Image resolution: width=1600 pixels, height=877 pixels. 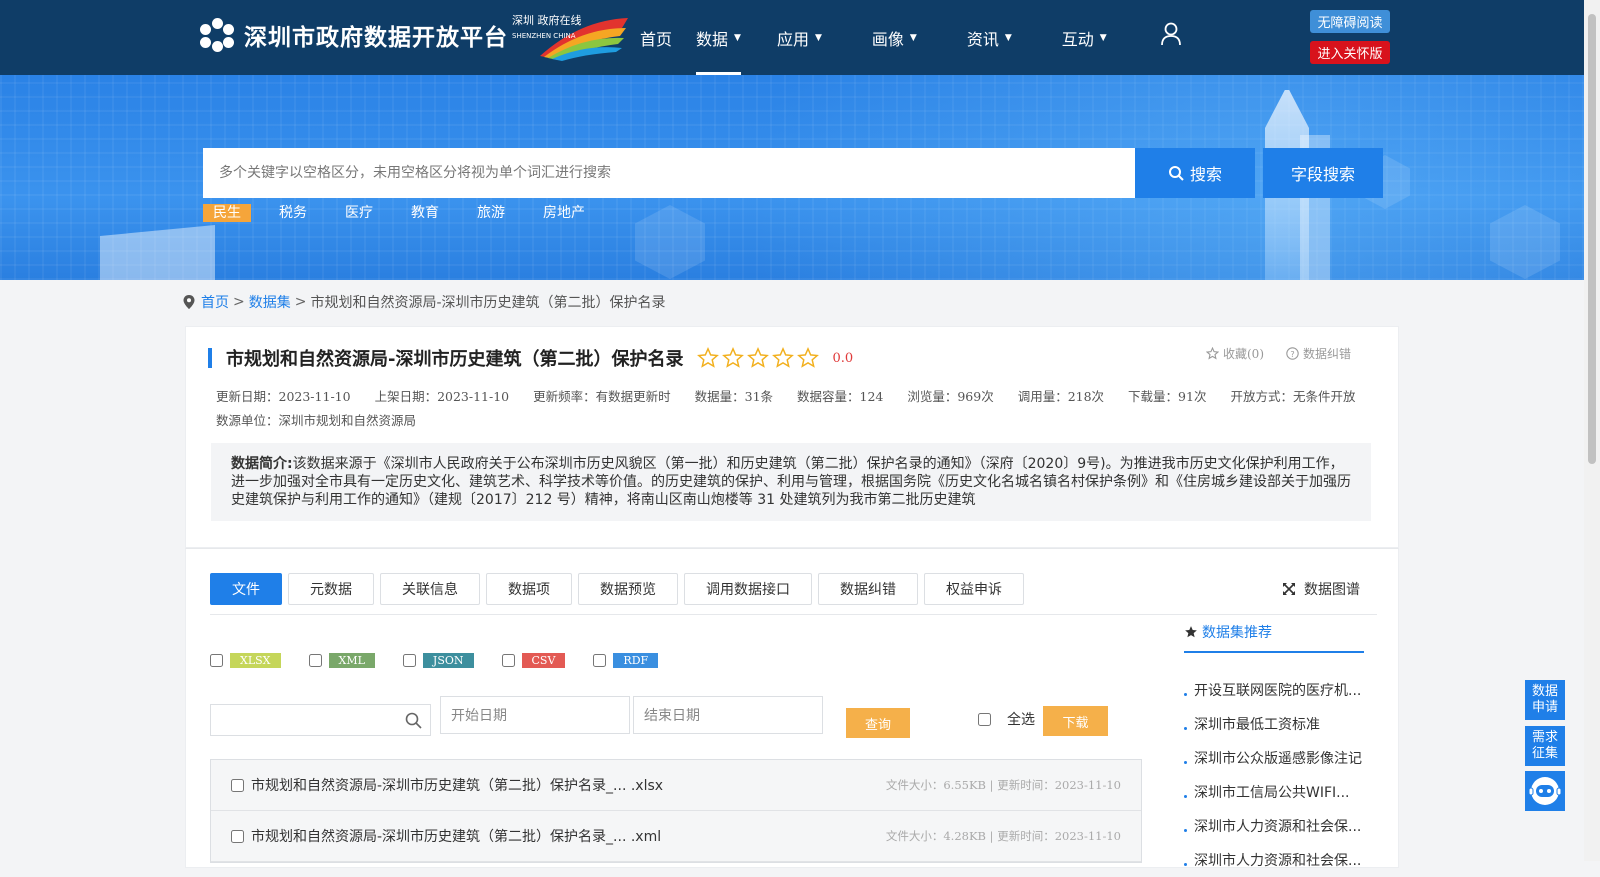 I want to click on caret-down-icon: ▼, so click(x=737, y=37).